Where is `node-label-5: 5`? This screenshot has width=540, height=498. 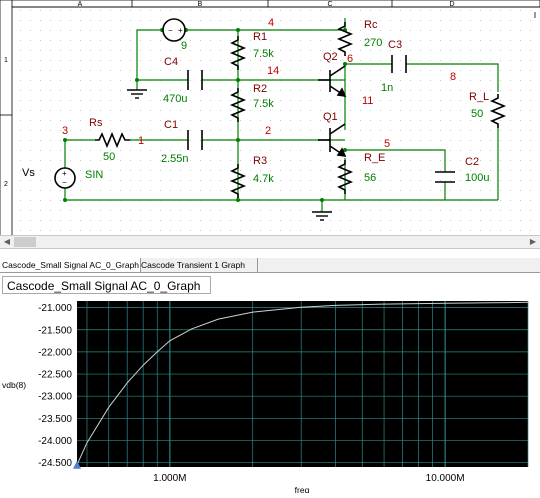
node-label-5: 5 is located at coordinates (387, 144).